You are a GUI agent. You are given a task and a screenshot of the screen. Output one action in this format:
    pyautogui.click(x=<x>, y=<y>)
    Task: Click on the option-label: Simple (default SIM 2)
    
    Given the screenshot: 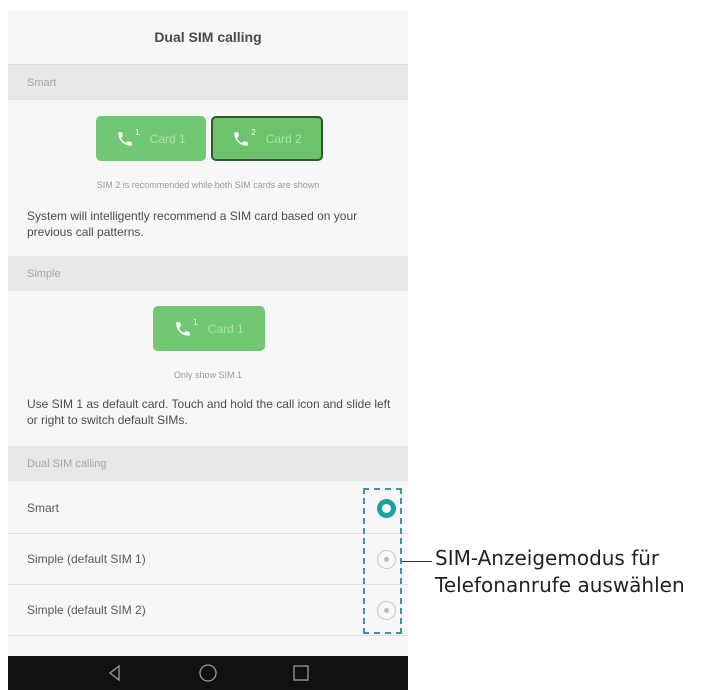 What is the action you would take?
    pyautogui.click(x=86, y=610)
    